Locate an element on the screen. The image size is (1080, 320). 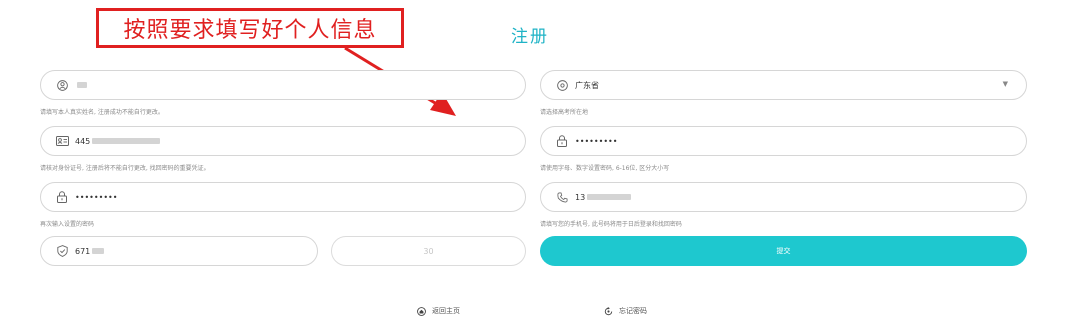
home-link-label: 返回主页 is located at coordinates (446, 311).